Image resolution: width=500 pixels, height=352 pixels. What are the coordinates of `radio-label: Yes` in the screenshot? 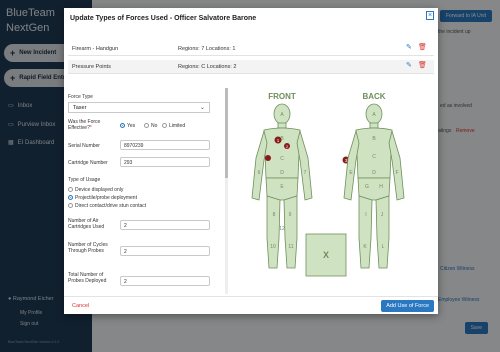 It's located at (131, 126).